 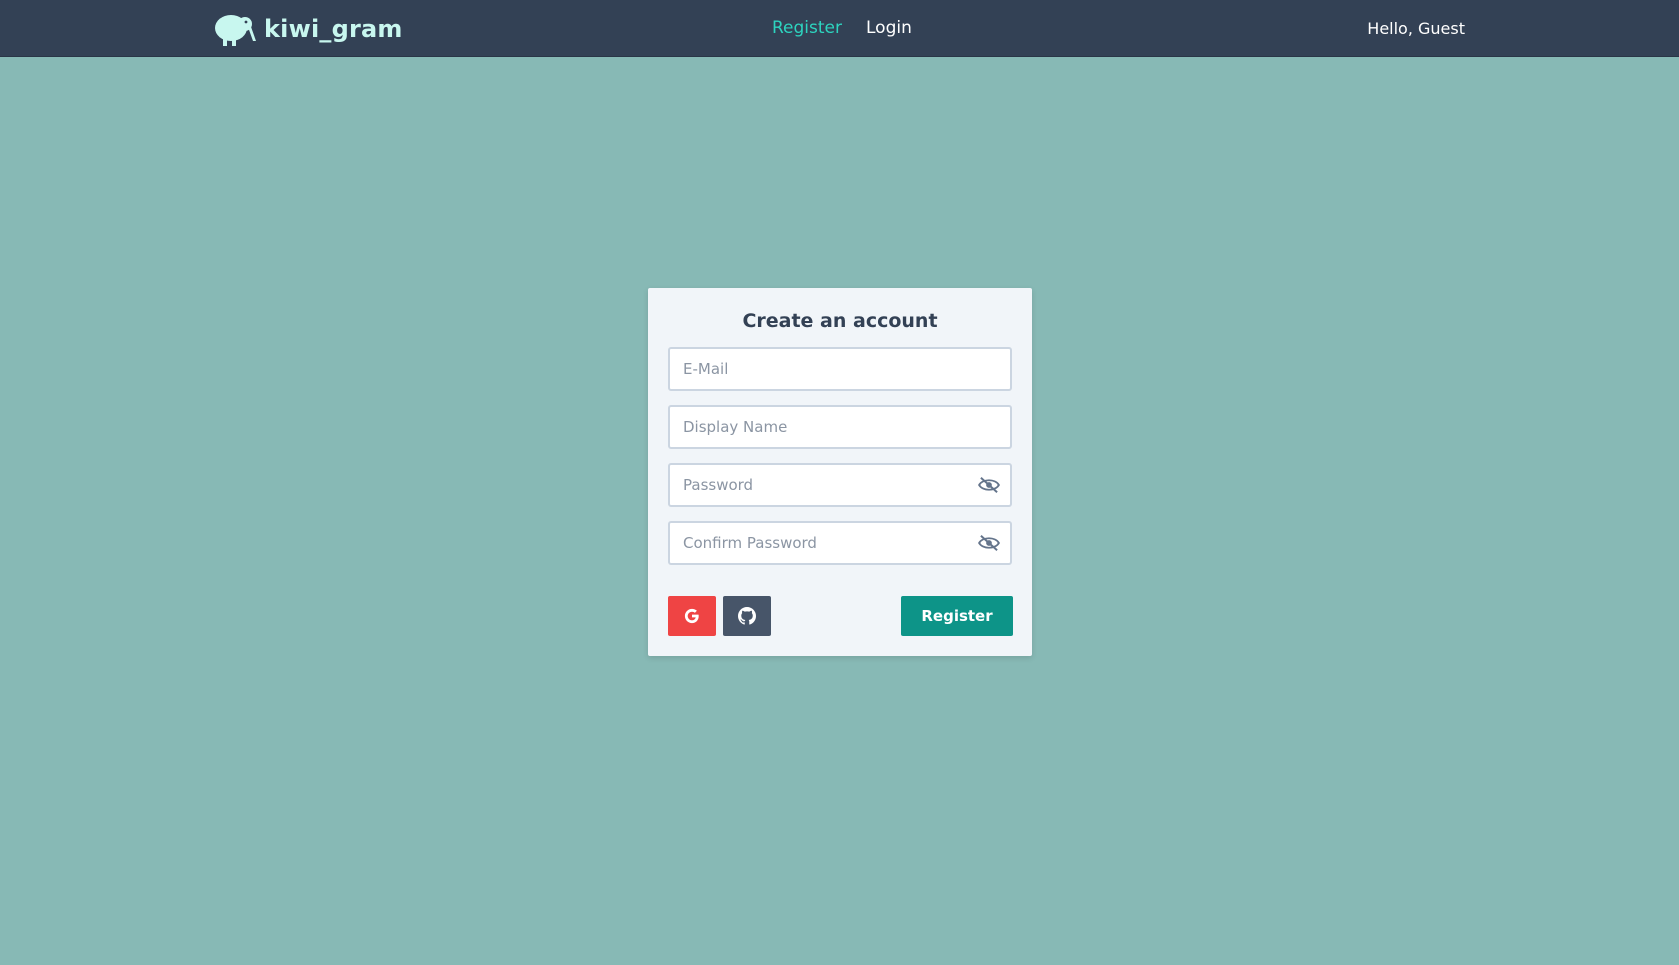 I want to click on register-card: Create an account Register, so click(x=840, y=472).